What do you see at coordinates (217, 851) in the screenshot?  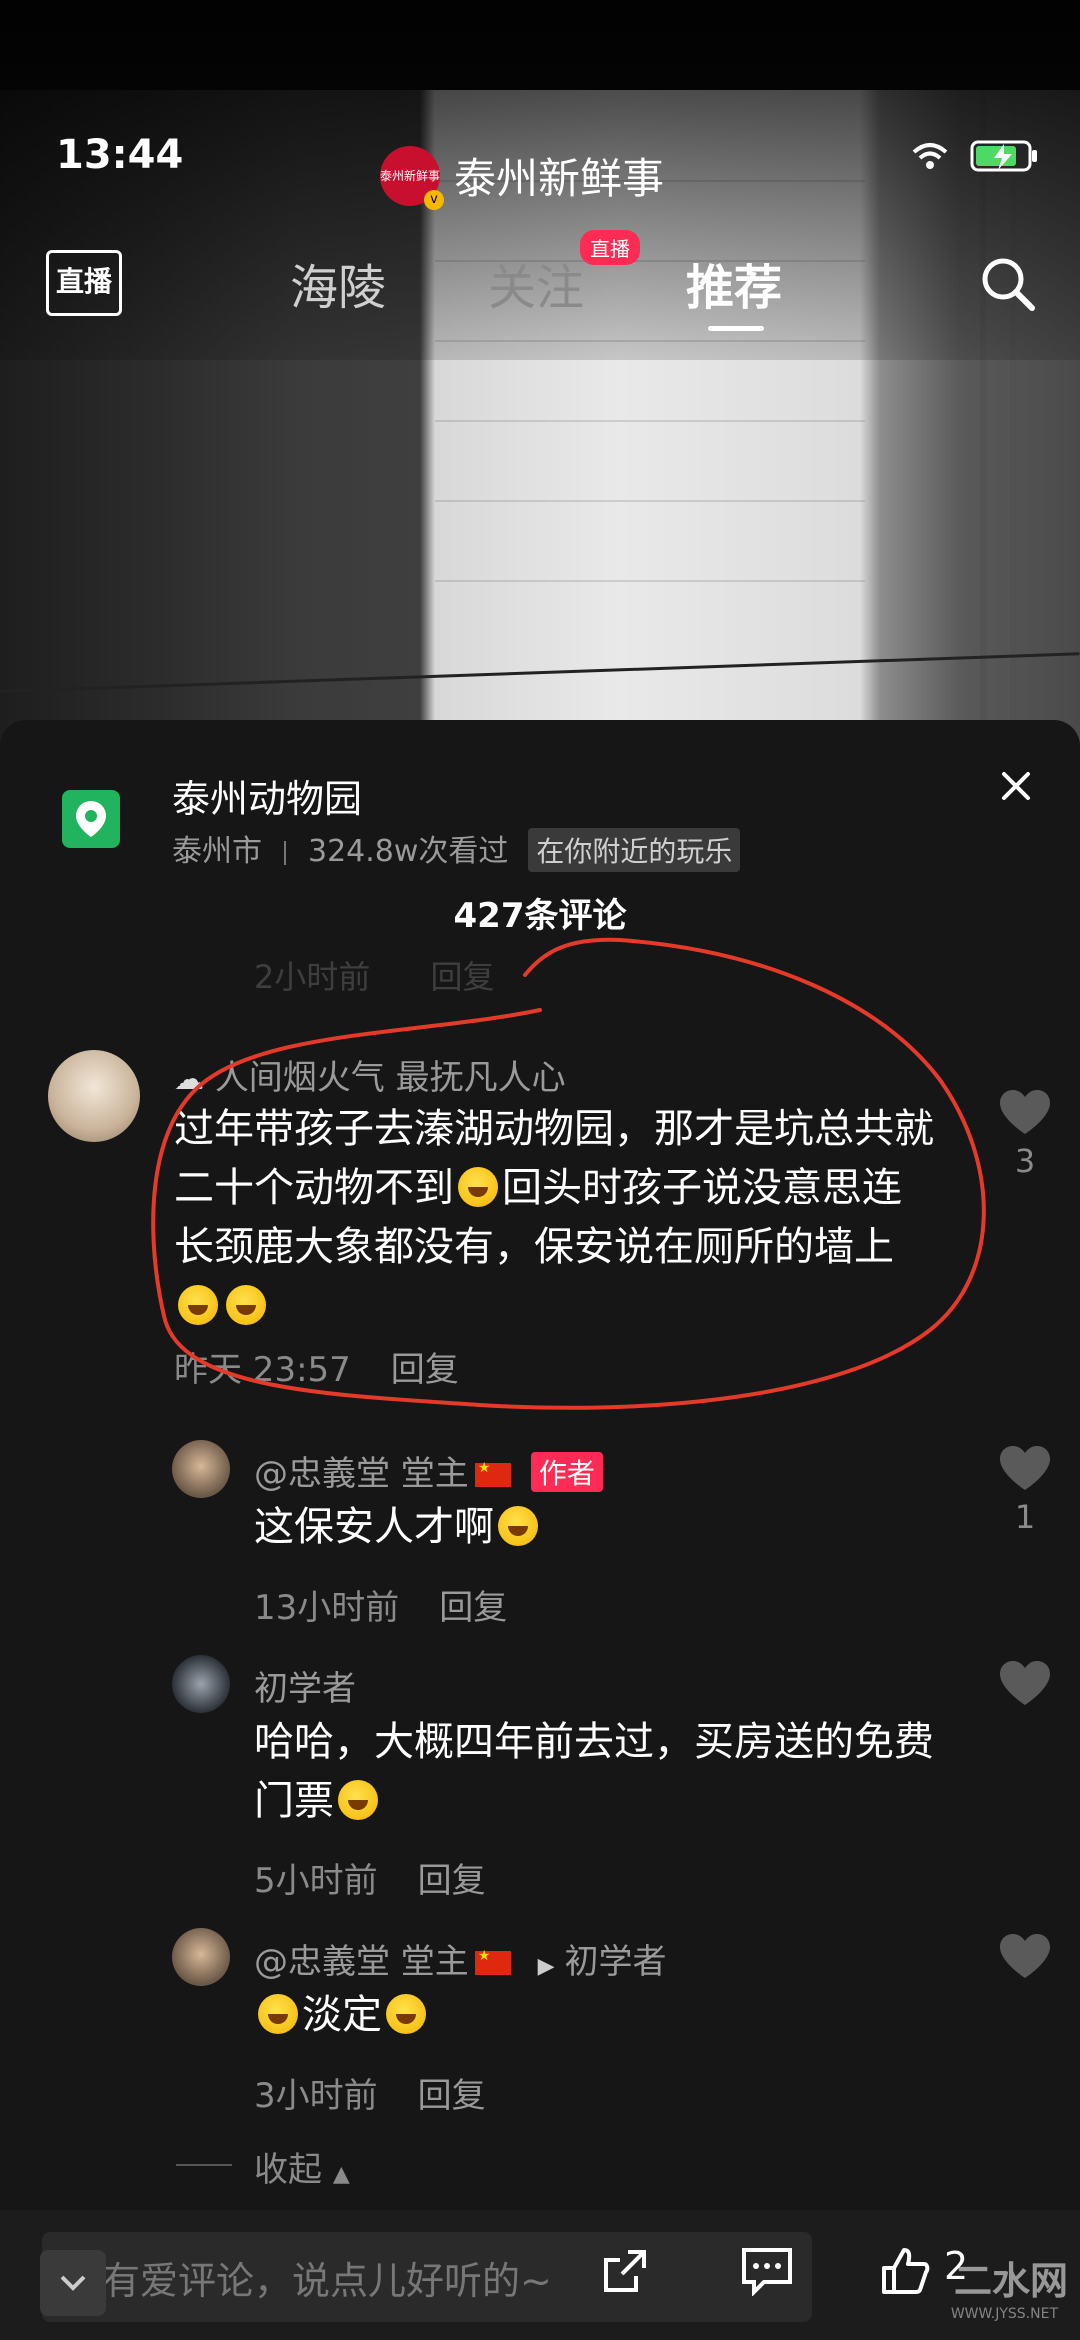 I see `poi-city: 泰州市` at bounding box center [217, 851].